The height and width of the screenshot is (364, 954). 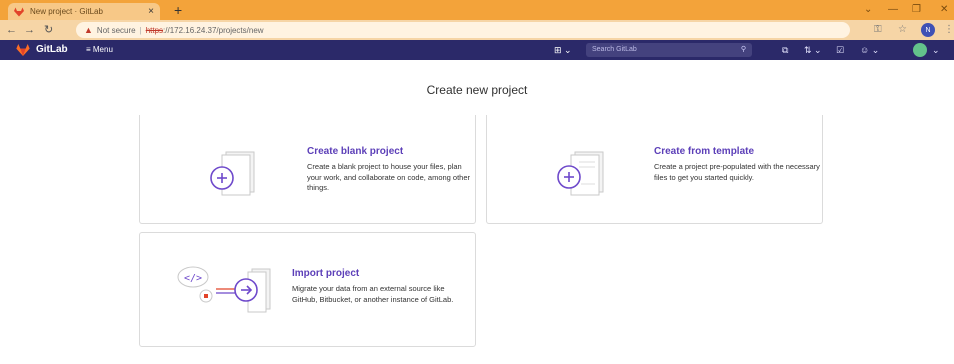 What do you see at coordinates (869, 50) in the screenshot?
I see `help-icon: ☺ ⌄` at bounding box center [869, 50].